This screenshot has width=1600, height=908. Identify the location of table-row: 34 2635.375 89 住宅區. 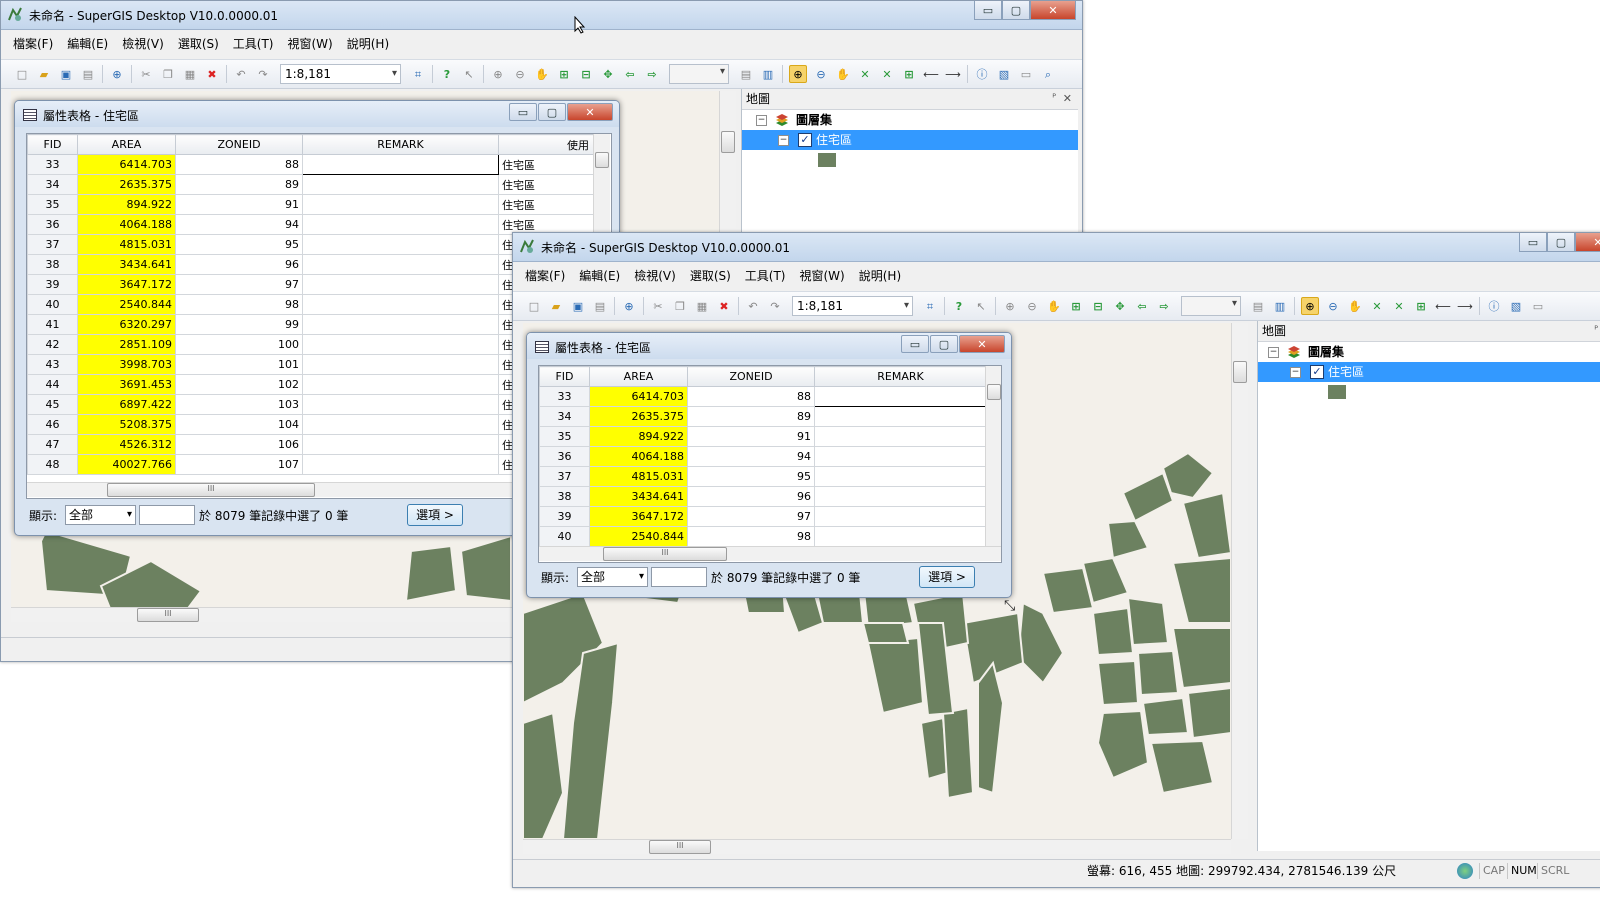
(310, 184).